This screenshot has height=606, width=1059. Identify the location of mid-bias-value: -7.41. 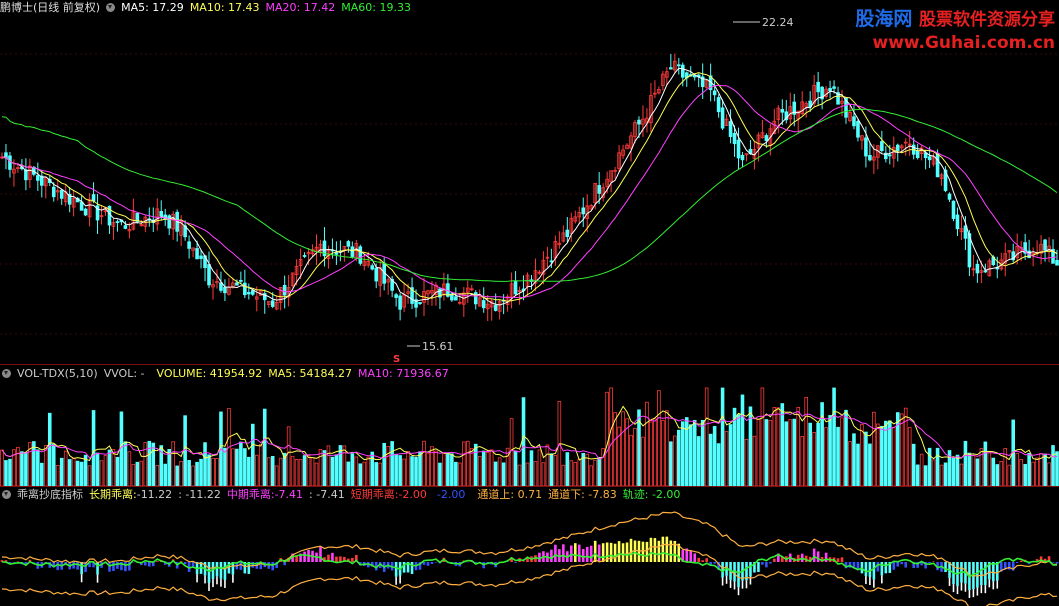
(289, 494).